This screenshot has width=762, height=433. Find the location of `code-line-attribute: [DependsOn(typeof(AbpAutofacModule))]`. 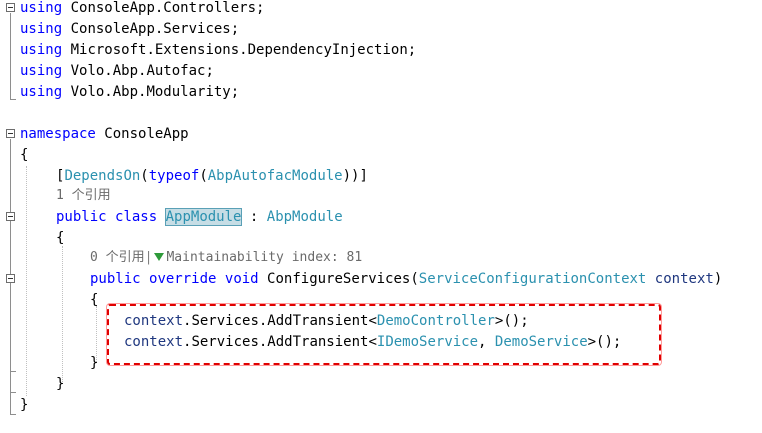

code-line-attribute: [DependsOn(typeof(AbpAutofacModule))] is located at coordinates (212, 176).